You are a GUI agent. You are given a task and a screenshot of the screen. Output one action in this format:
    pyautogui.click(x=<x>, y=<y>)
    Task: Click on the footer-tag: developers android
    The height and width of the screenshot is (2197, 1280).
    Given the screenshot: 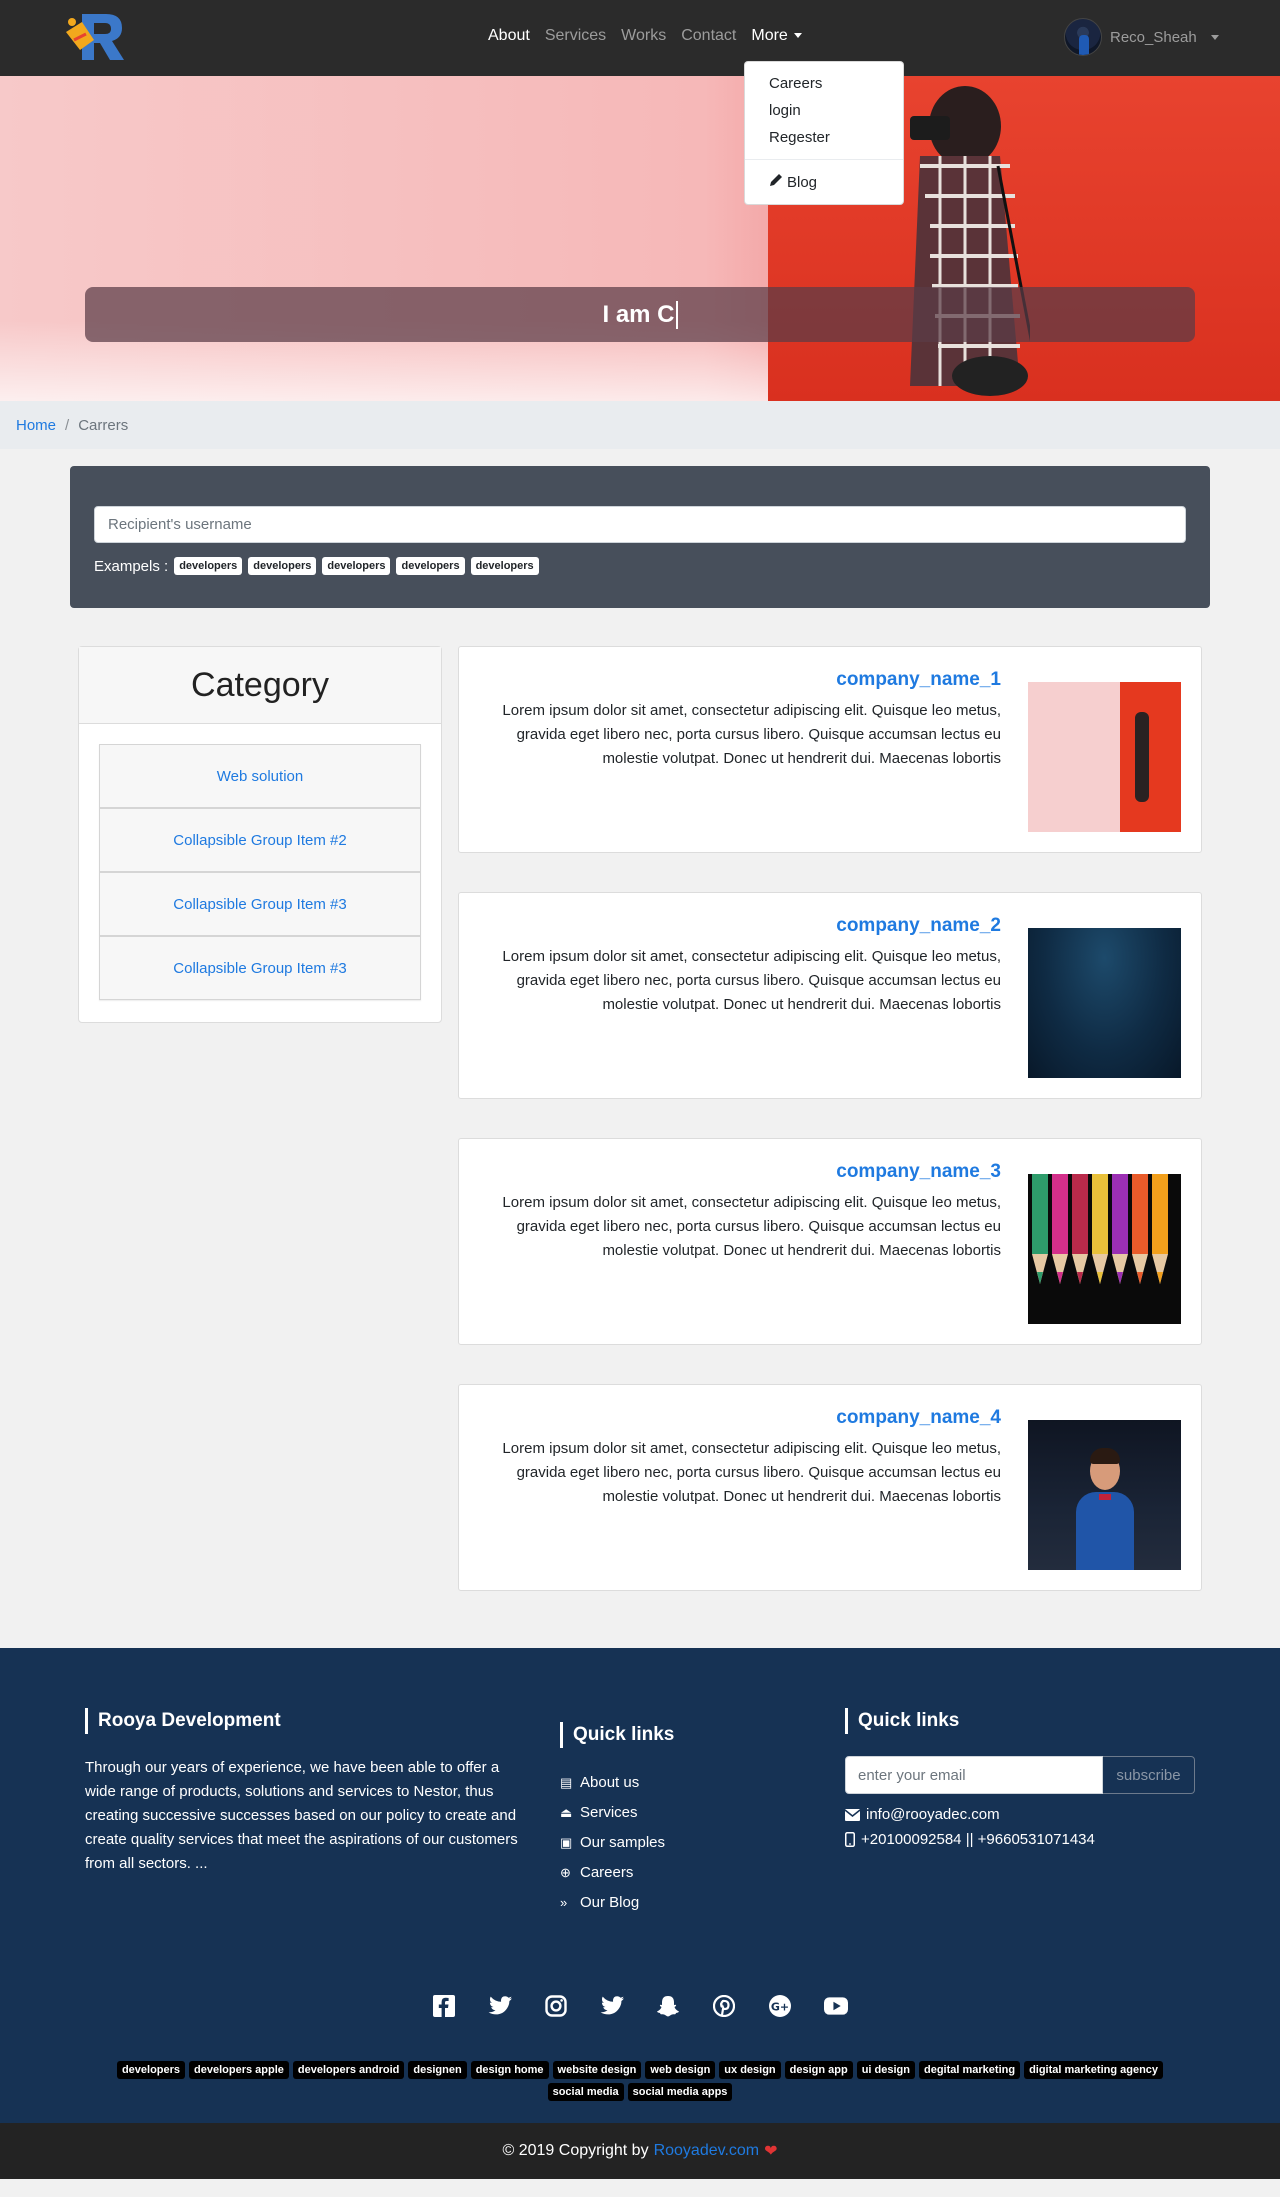 What is the action you would take?
    pyautogui.click(x=348, y=2070)
    